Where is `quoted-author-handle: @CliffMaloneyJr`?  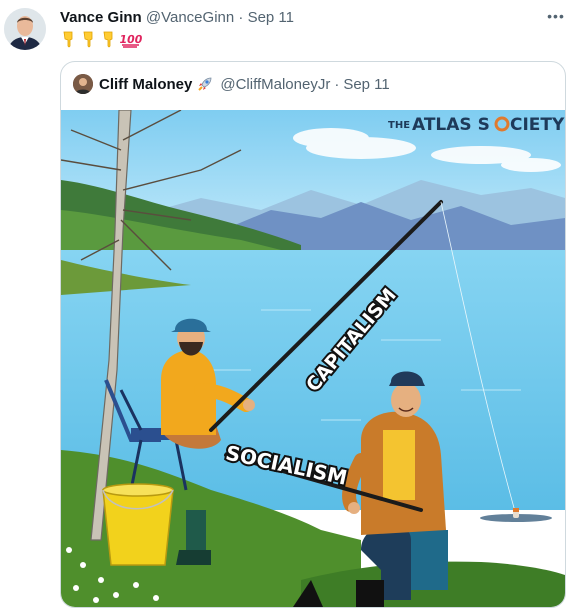 quoted-author-handle: @CliffMaloneyJr is located at coordinates (275, 84).